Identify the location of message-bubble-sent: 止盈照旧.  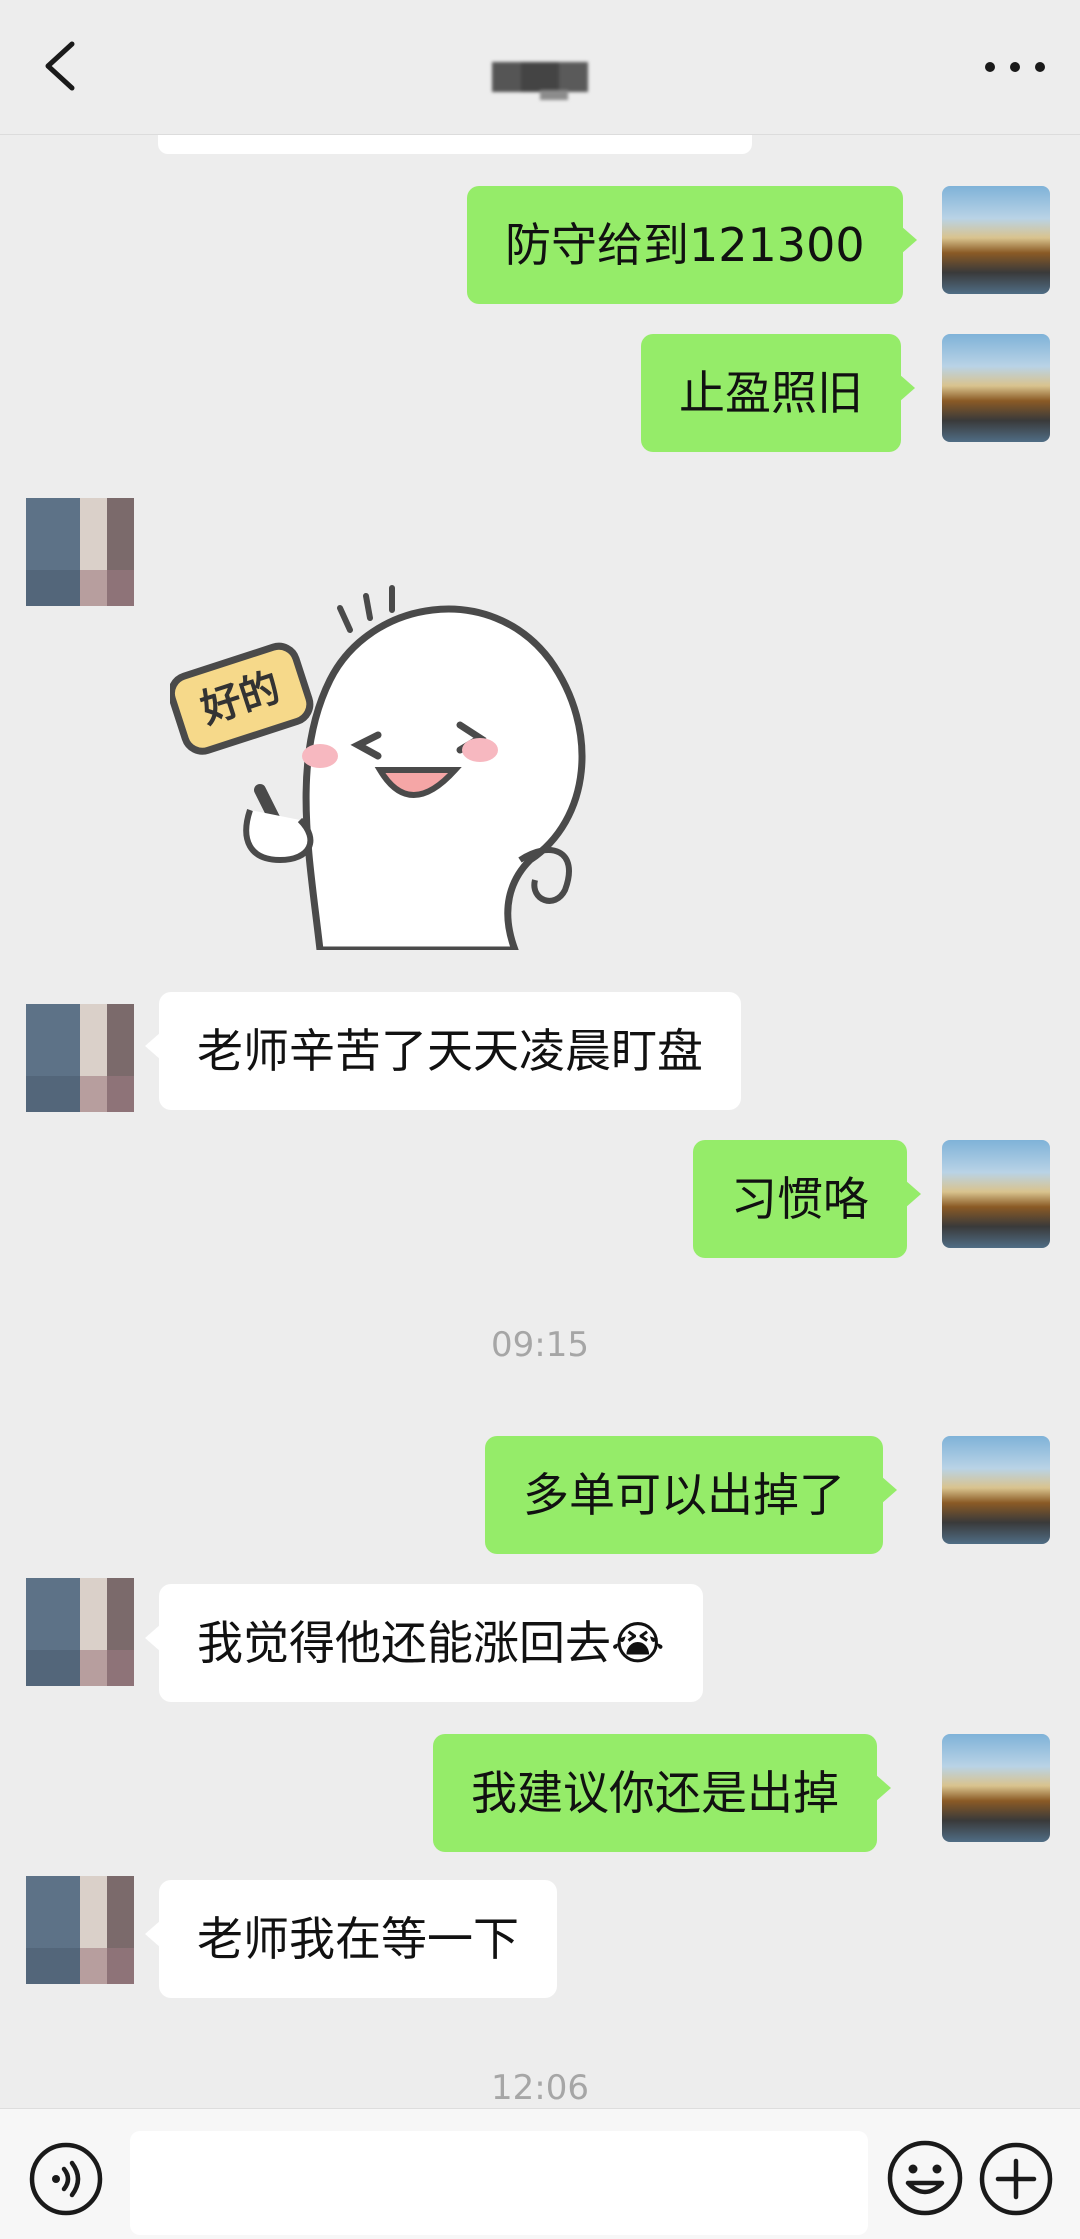
(778, 393).